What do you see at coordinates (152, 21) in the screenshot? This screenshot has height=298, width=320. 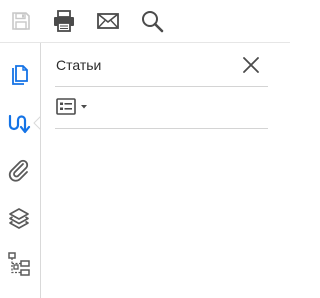 I see `search-icon` at bounding box center [152, 21].